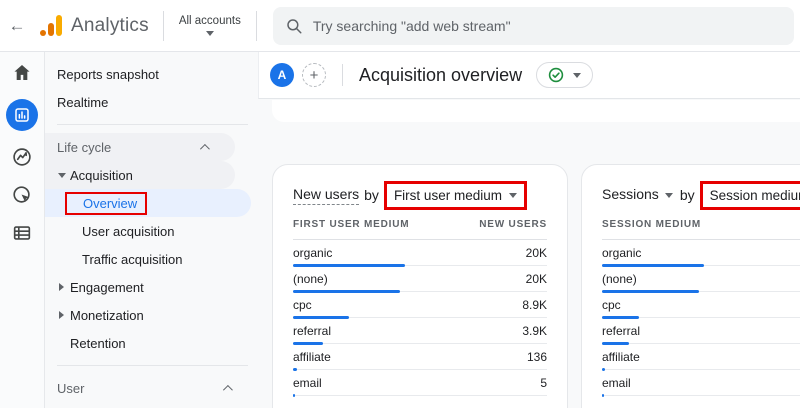 The image size is (800, 408). I want to click on row-value: 136, so click(536, 356).